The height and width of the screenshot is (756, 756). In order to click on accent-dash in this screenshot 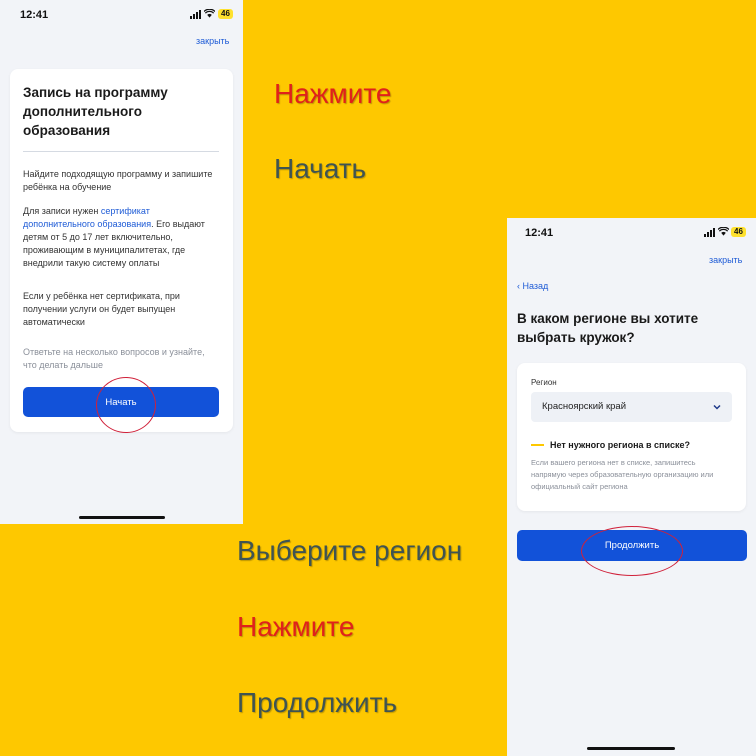, I will do `click(537, 445)`.